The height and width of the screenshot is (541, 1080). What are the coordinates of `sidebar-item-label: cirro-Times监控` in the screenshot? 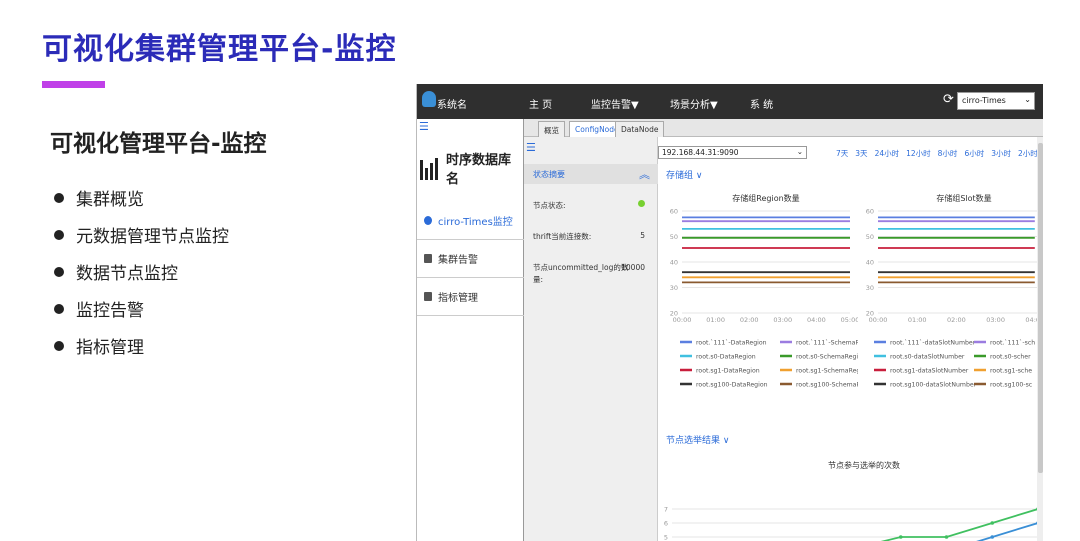 It's located at (475, 222).